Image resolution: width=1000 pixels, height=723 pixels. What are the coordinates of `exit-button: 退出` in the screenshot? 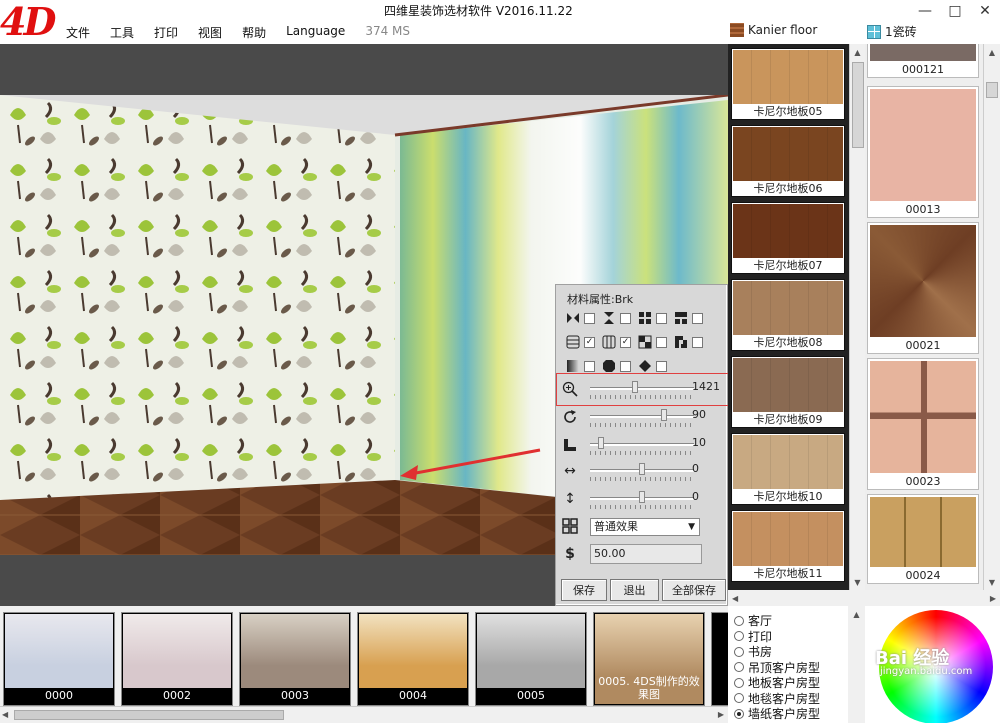 It's located at (634, 590).